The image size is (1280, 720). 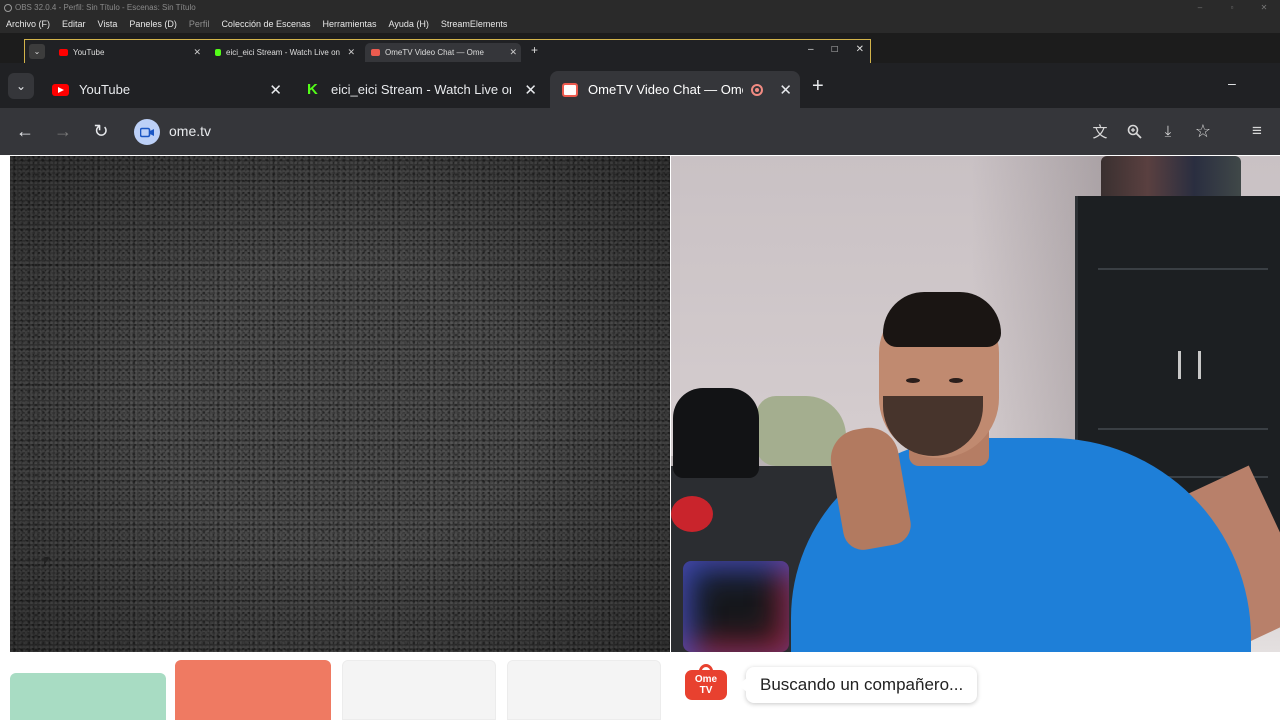 What do you see at coordinates (218, 52) in the screenshot?
I see `kick-icon` at bounding box center [218, 52].